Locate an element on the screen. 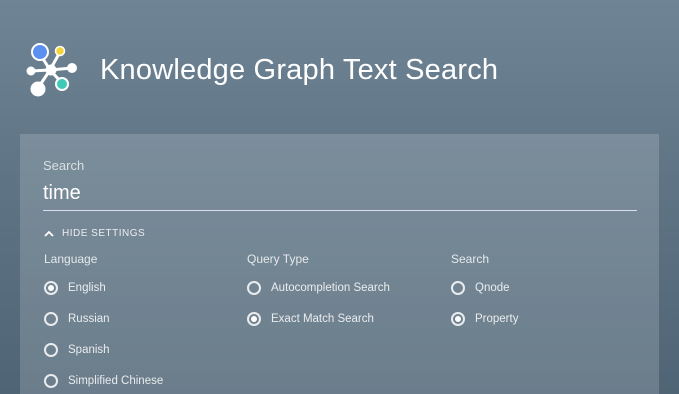 This screenshot has width=679, height=394. search-target-option-qnode: Qnode is located at coordinates (484, 287).